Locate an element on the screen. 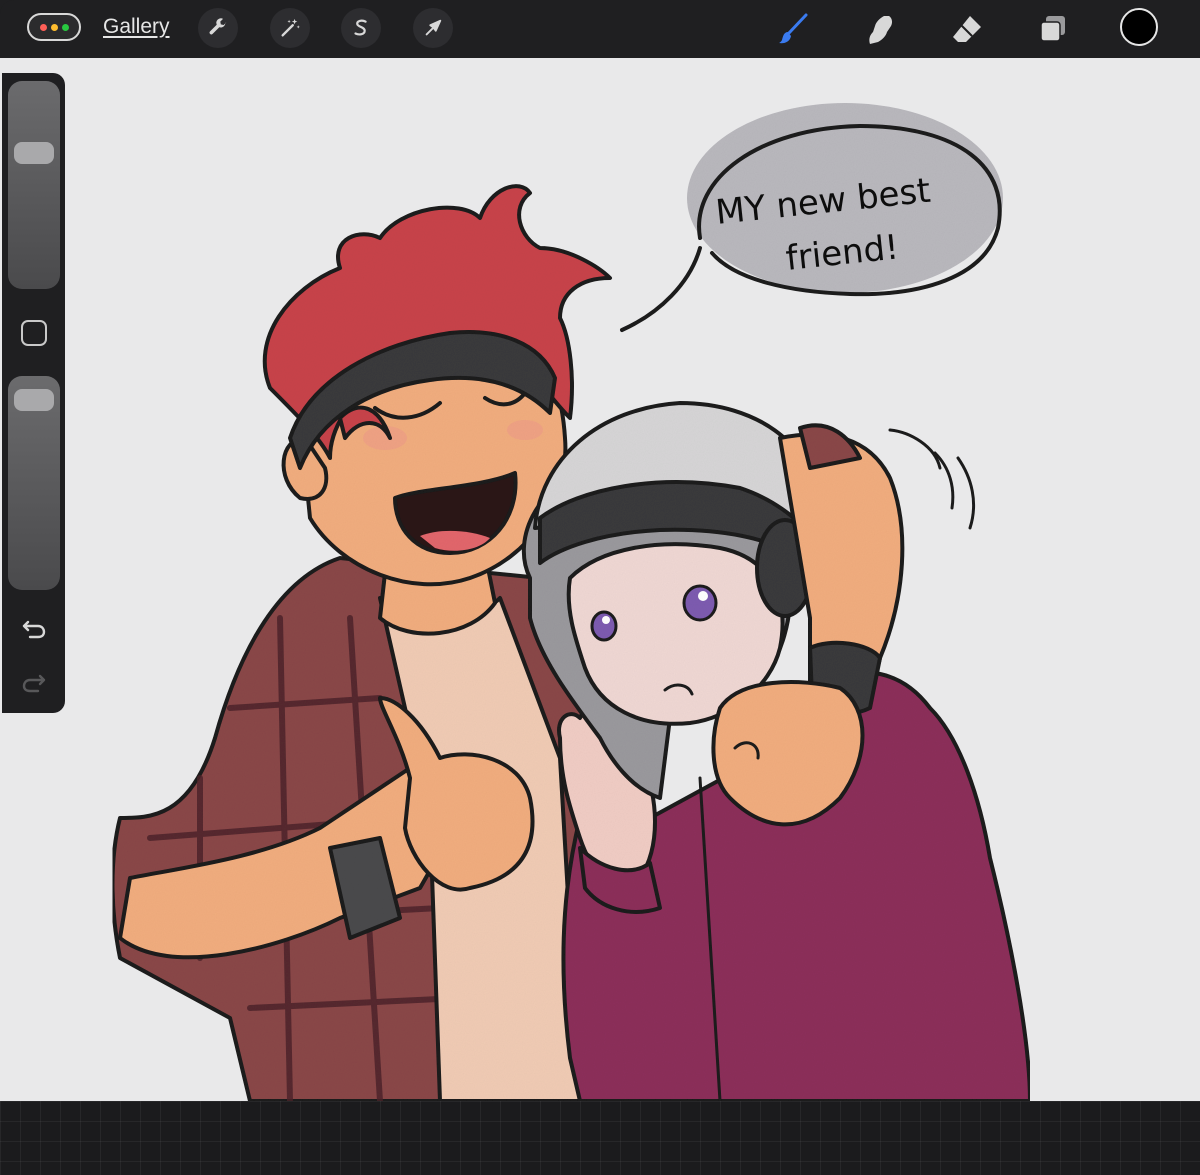 This screenshot has height=1175, width=1200. eraser-button is located at coordinates (967, 29).